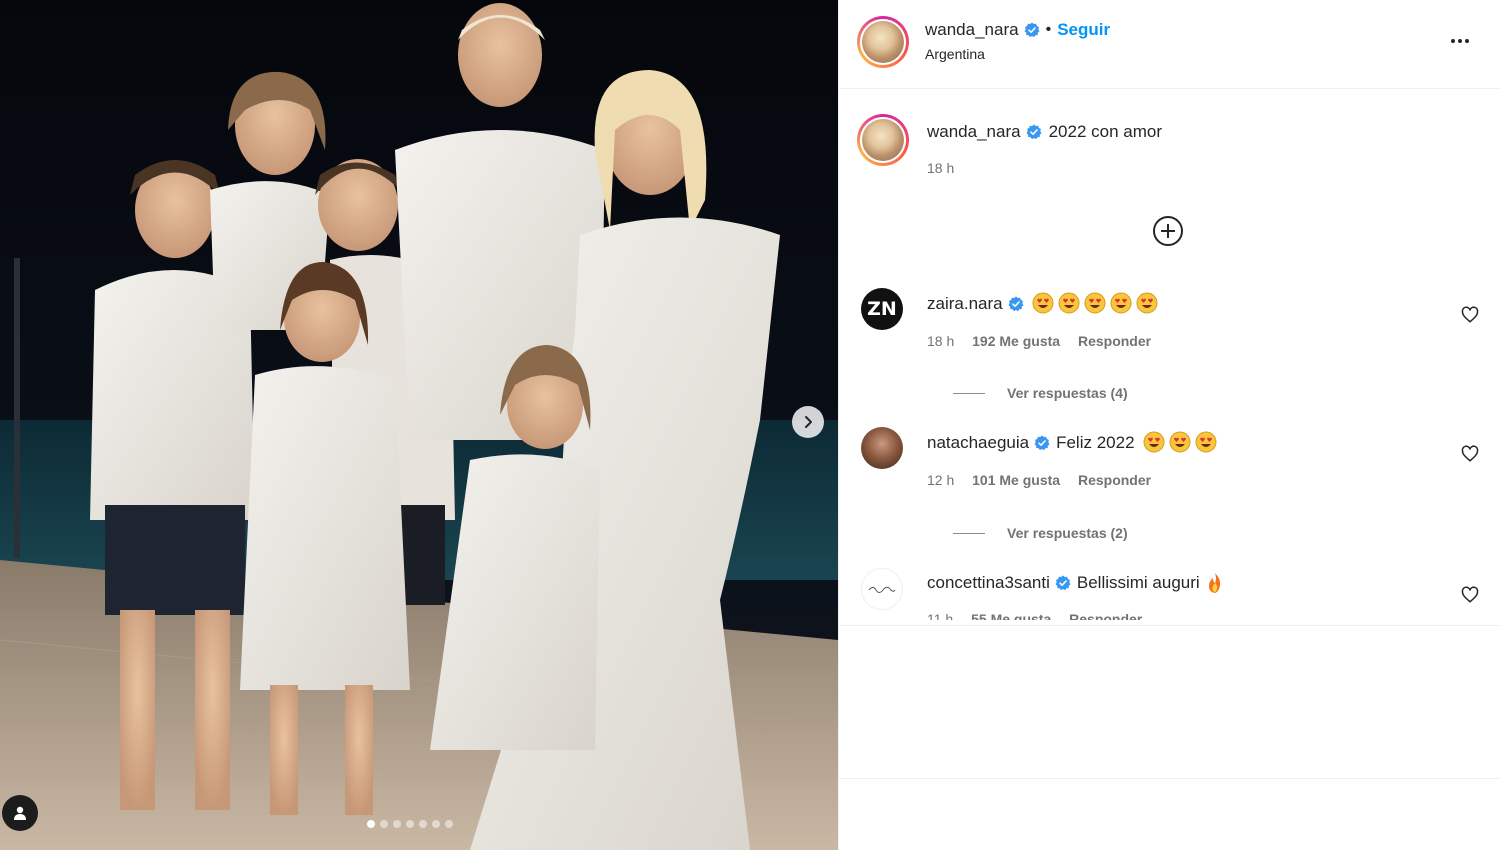 The width and height of the screenshot is (1500, 850). What do you see at coordinates (988, 583) in the screenshot?
I see `commenter-username: concettina3santi` at bounding box center [988, 583].